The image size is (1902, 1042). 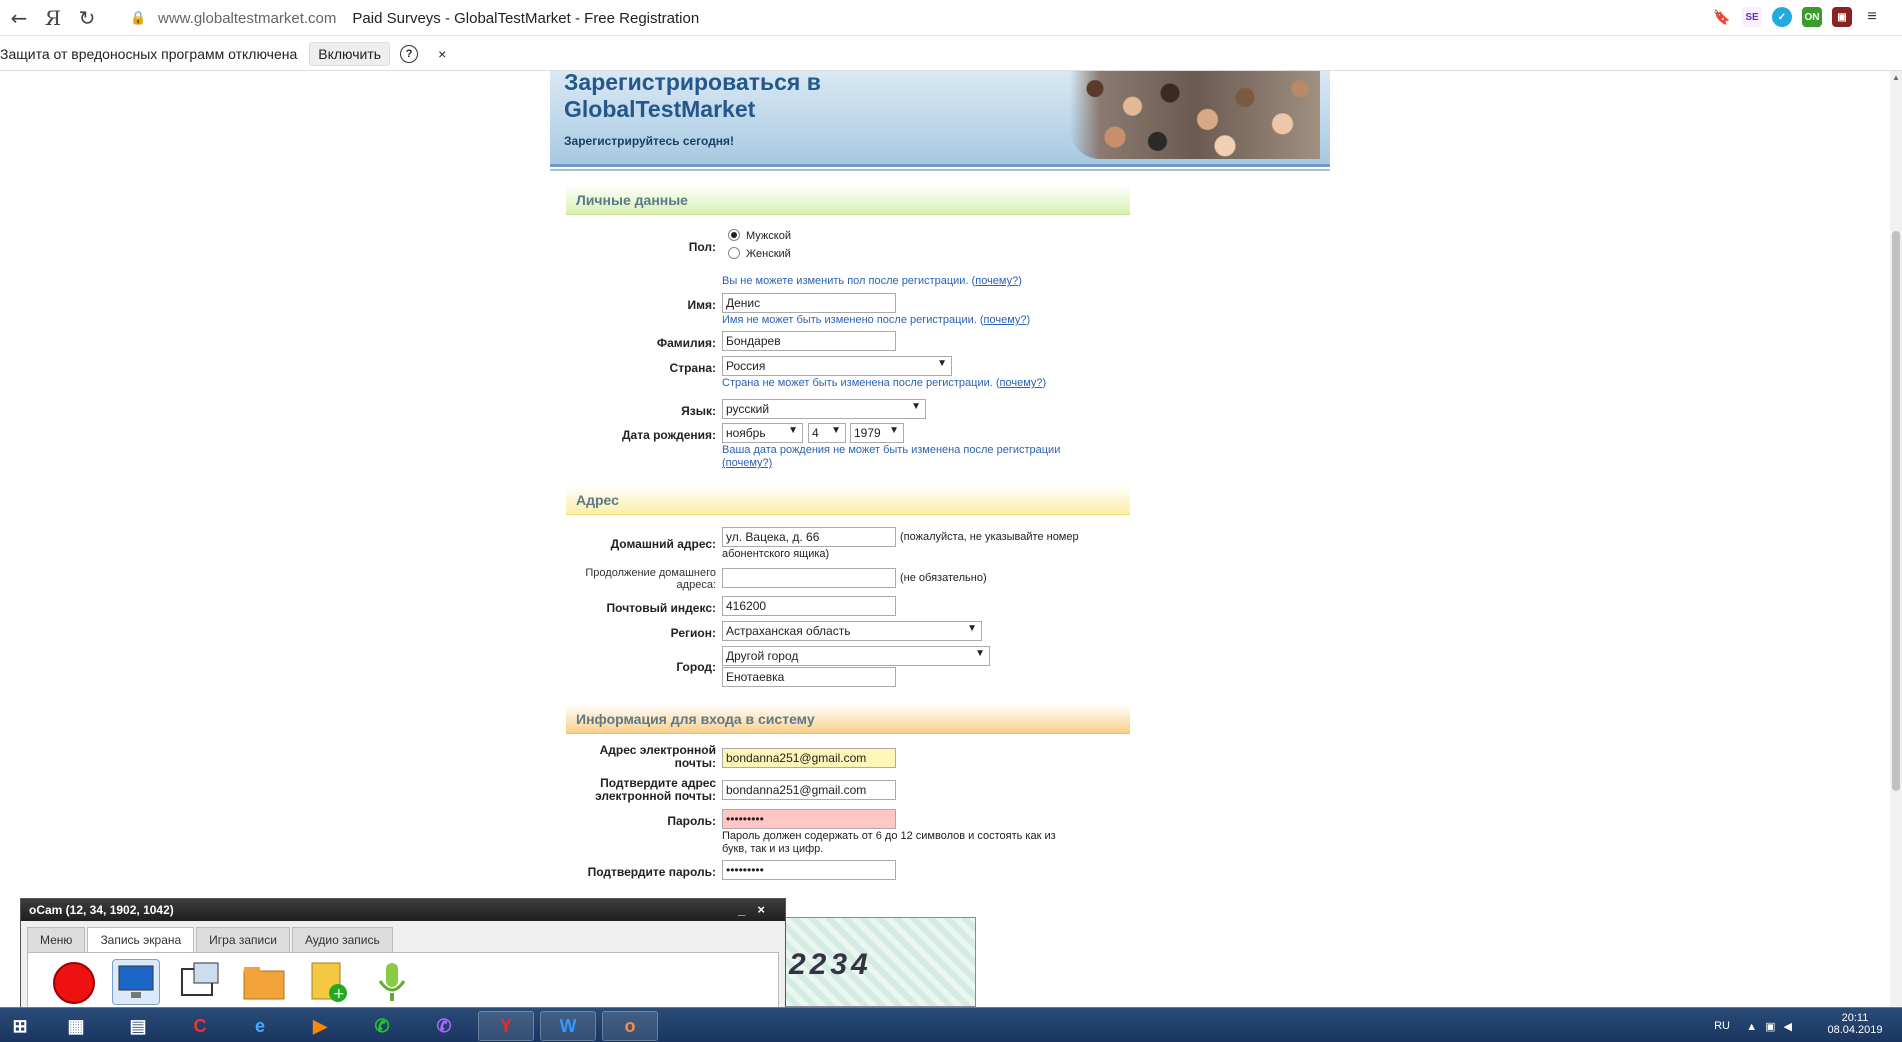 What do you see at coordinates (746, 433) in the screenshot?
I see `dob-month-value: ноябрь` at bounding box center [746, 433].